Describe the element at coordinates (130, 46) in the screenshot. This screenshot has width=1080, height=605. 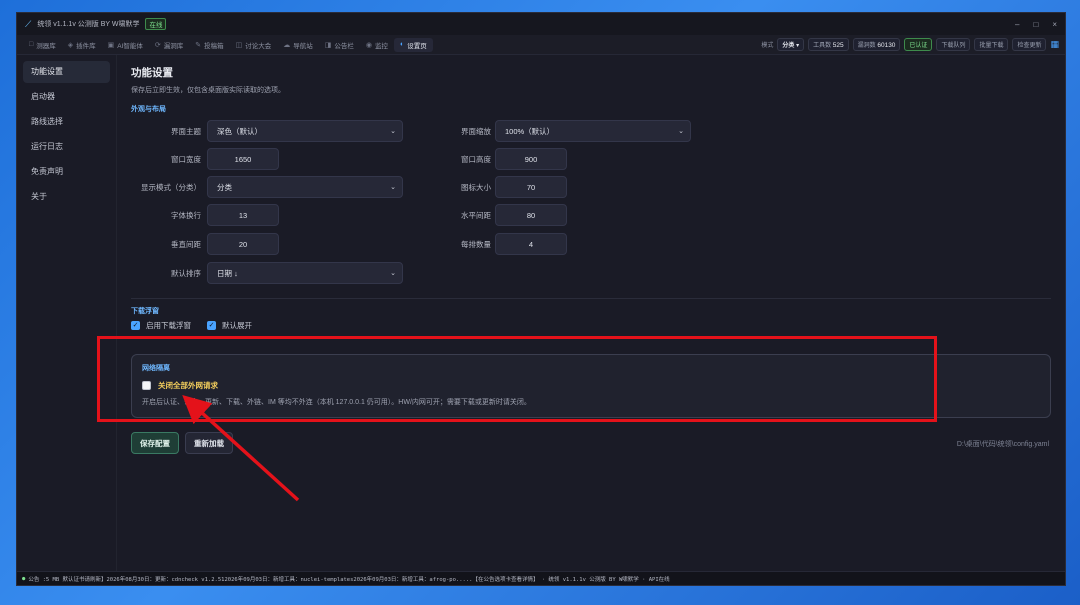
I see `tab-label: AI智能体` at that location.